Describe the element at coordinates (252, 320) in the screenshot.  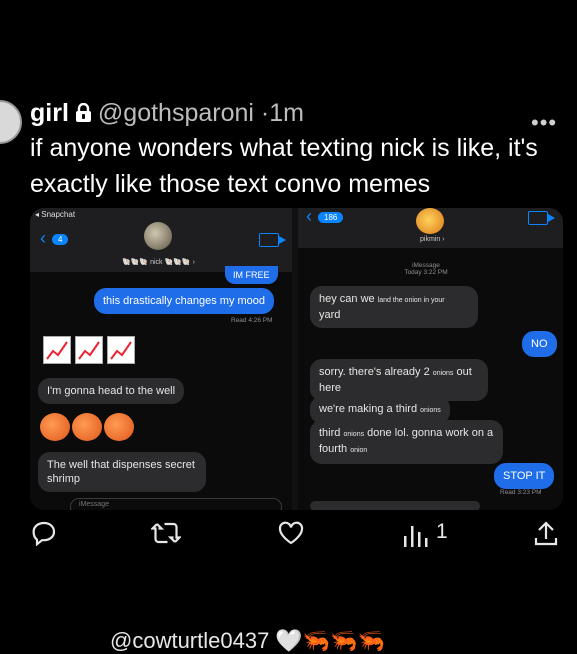
I see `read-receipt: Read 4:26 PM` at that location.